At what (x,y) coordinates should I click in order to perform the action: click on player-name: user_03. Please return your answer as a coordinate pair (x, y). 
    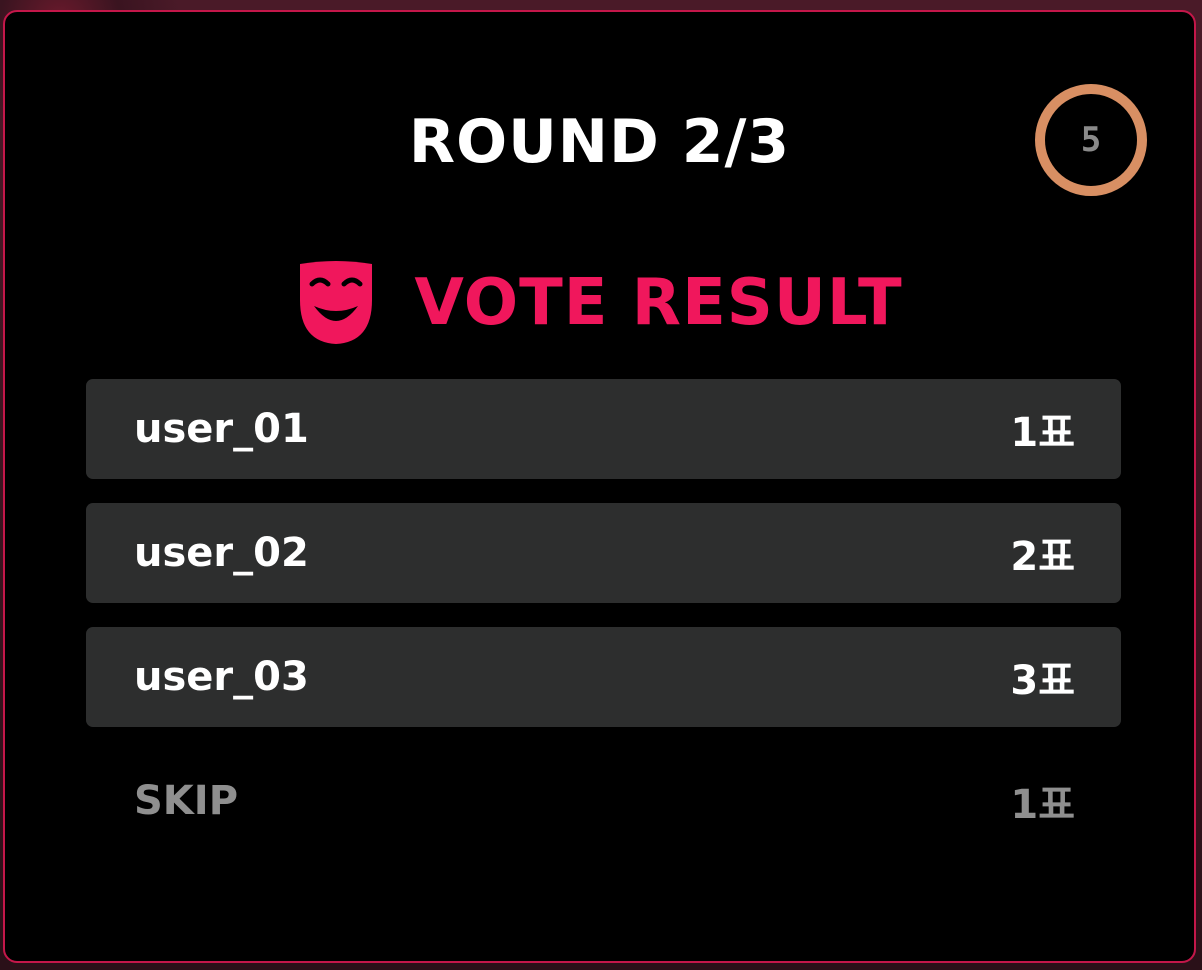
    Looking at the image, I should click on (221, 677).